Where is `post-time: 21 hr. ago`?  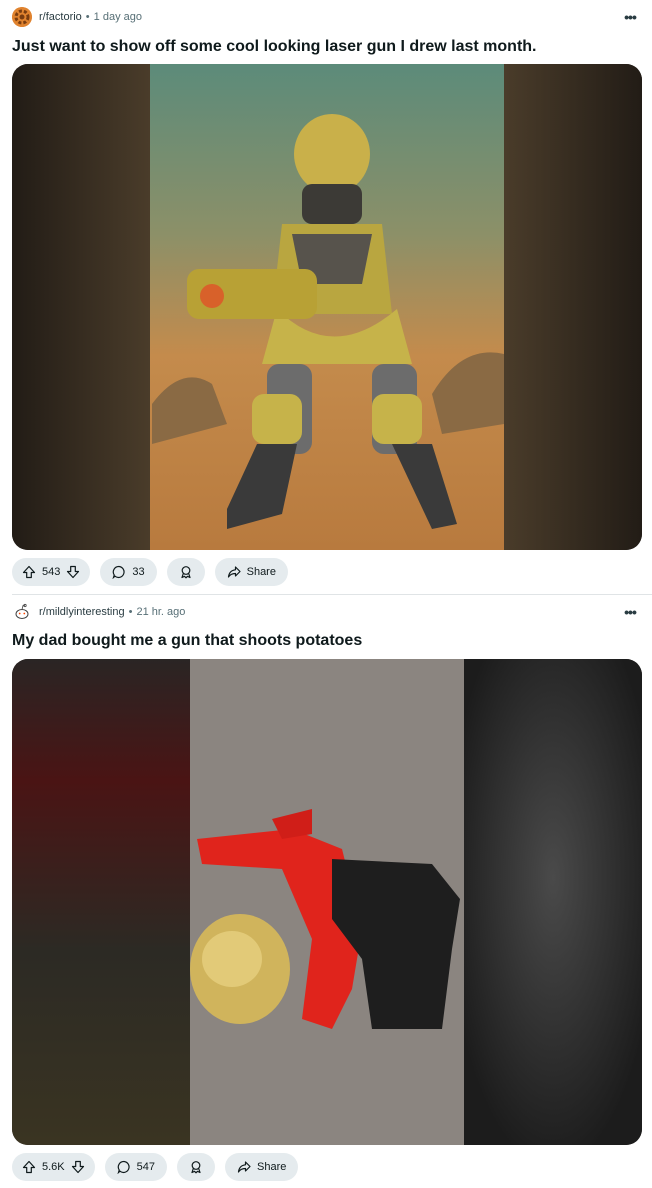 post-time: 21 hr. ago is located at coordinates (161, 612).